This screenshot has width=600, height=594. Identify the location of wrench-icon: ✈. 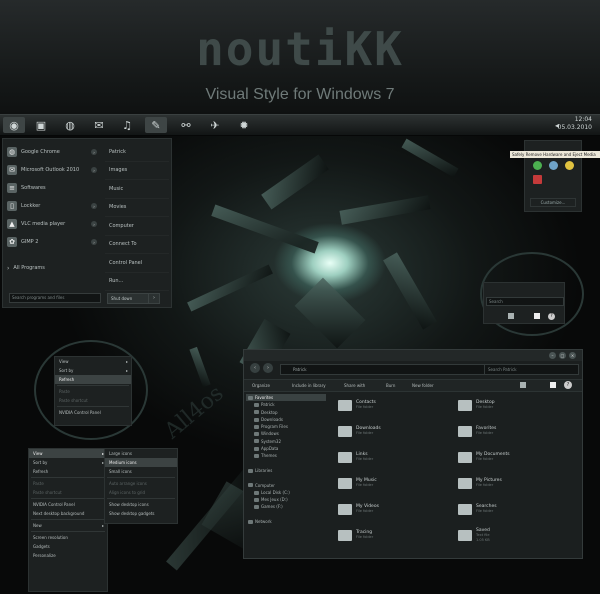
(215, 125).